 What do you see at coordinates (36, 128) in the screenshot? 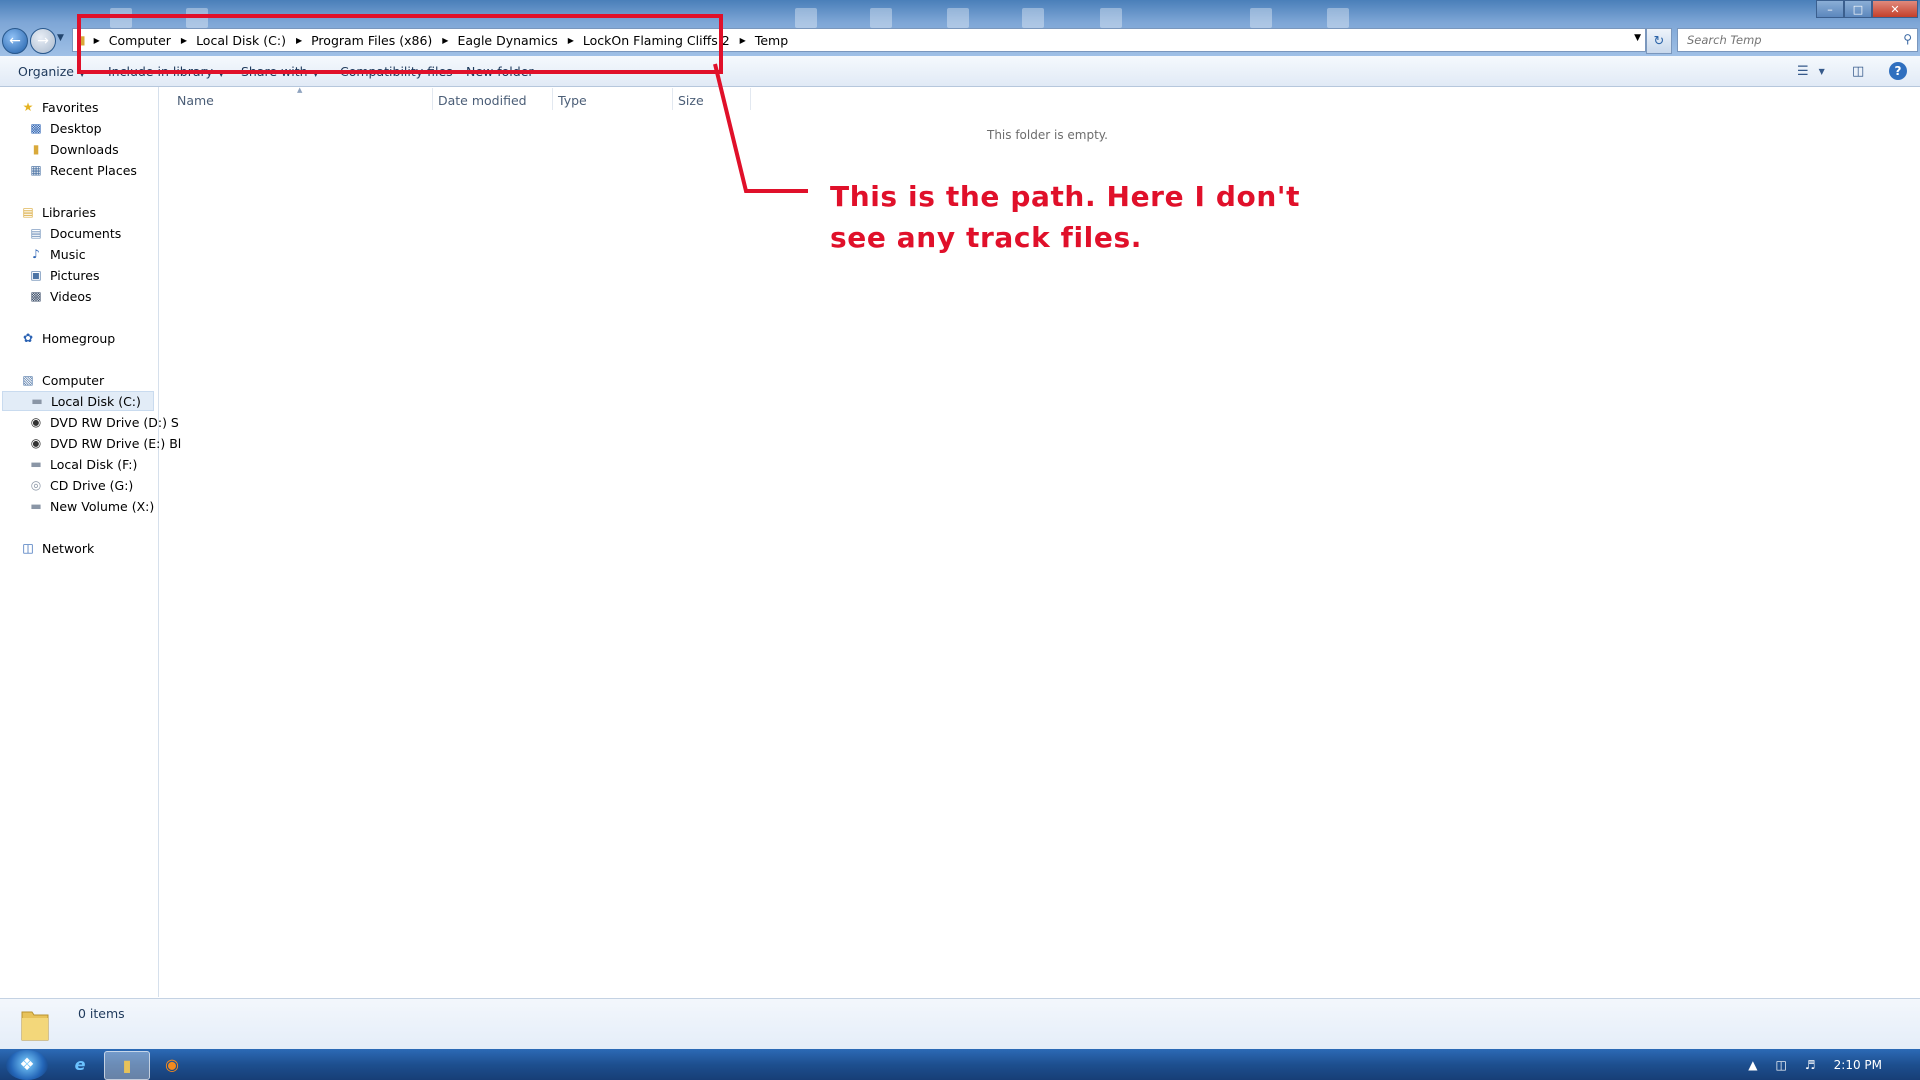
I see `desktop-icon: ▩` at bounding box center [36, 128].